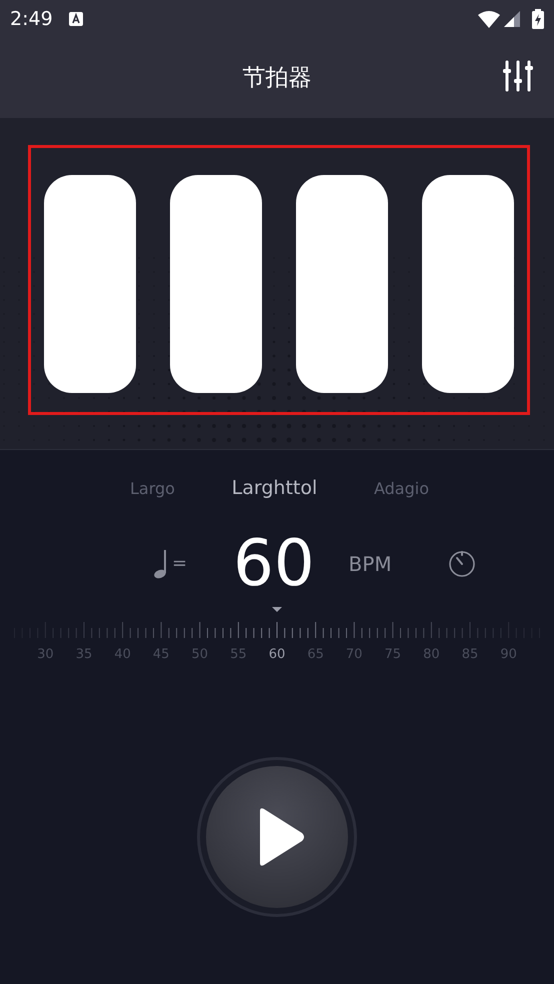 The height and width of the screenshot is (984, 554). I want to click on screen-title: 节拍器, so click(277, 78).